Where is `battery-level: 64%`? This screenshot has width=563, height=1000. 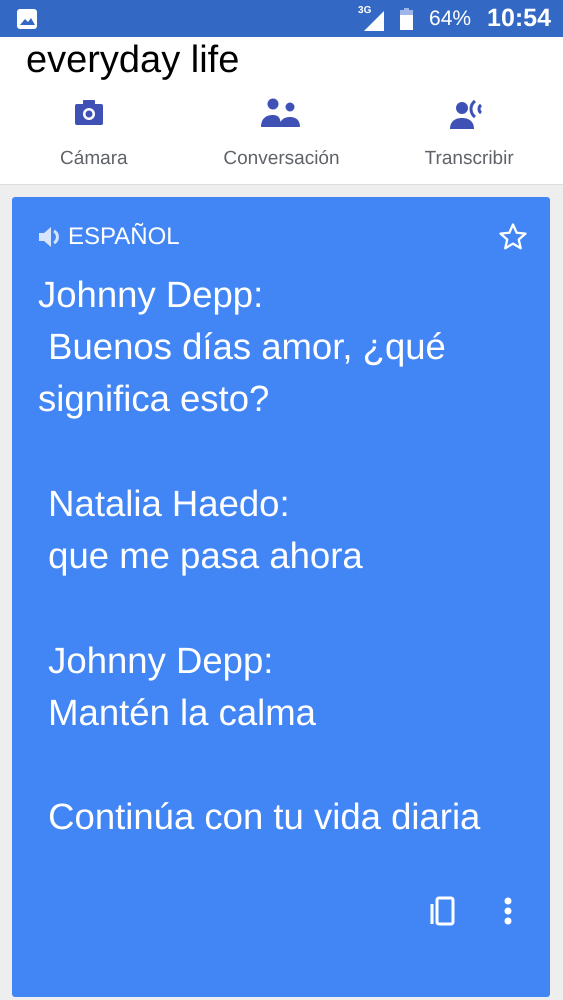 battery-level: 64% is located at coordinates (450, 19).